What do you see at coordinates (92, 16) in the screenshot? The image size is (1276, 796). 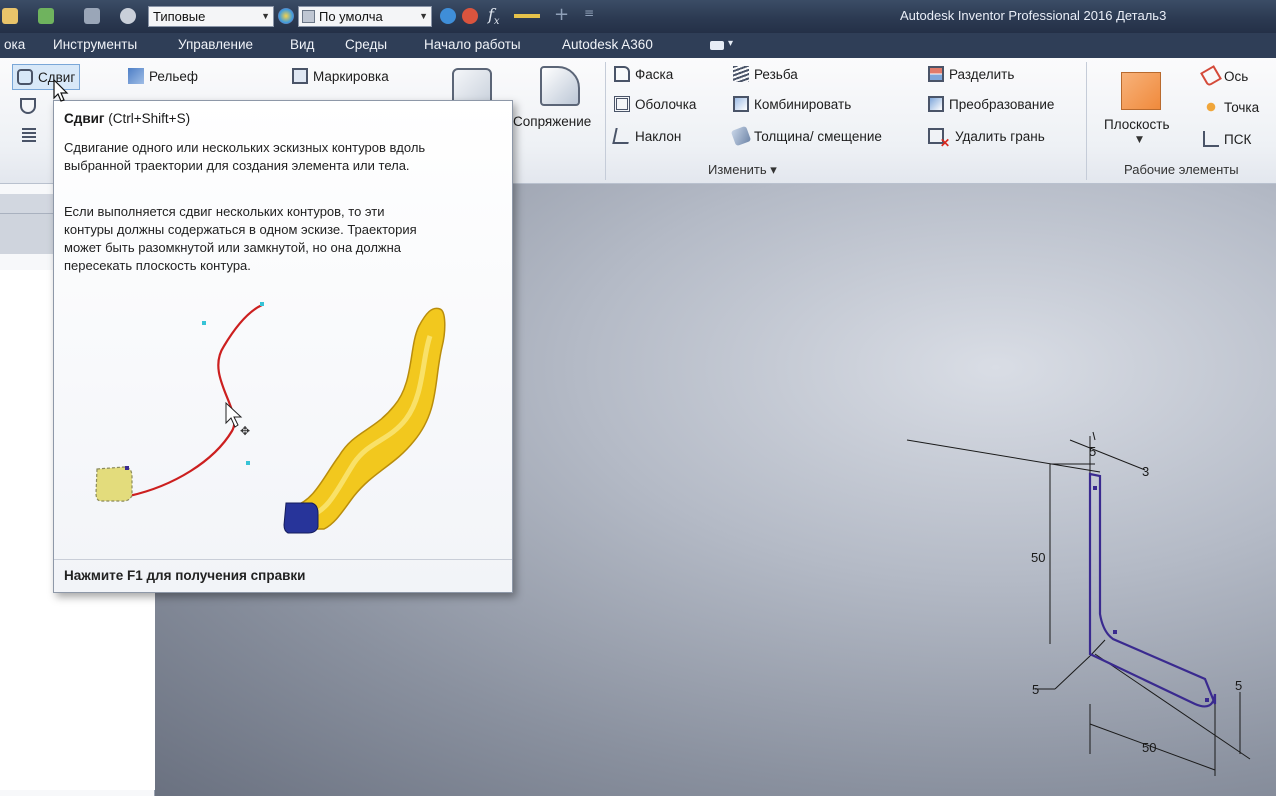 I see `sketch-icon` at bounding box center [92, 16].